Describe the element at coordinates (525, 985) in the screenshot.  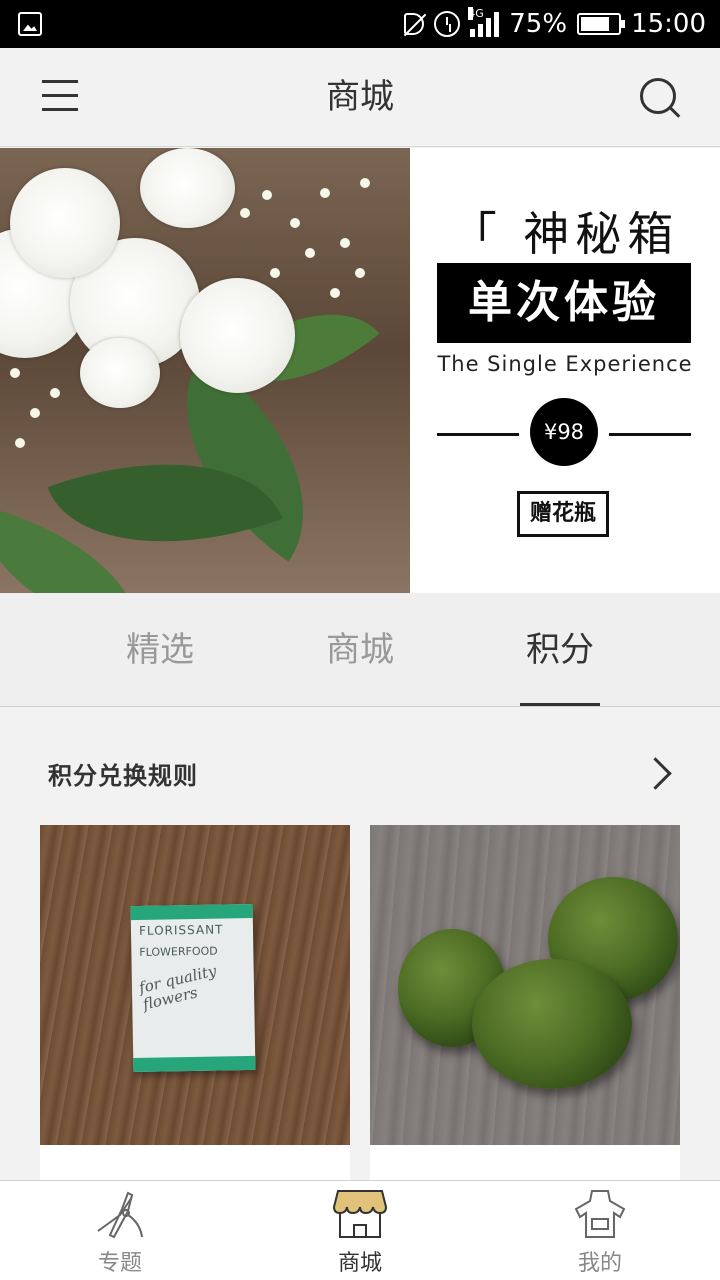
I see `product-image-moss` at that location.